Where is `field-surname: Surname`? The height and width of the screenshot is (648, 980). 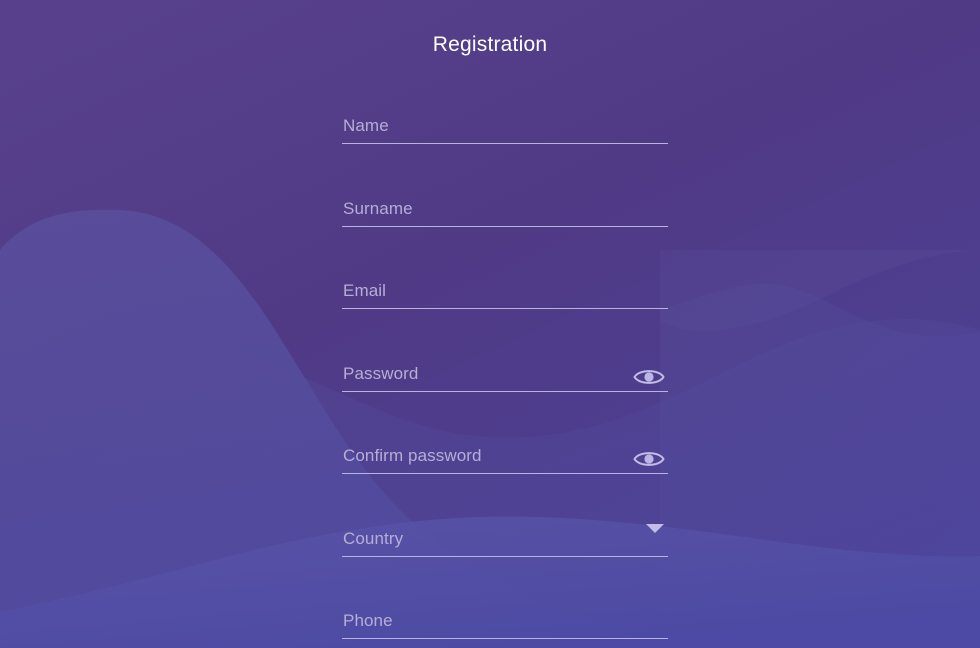 field-surname: Surname is located at coordinates (505, 209).